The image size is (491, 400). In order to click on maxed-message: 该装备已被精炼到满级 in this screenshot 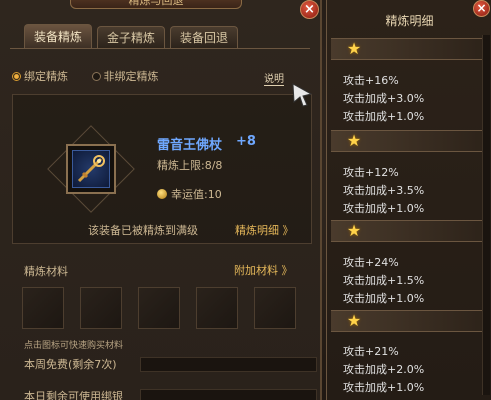, I will do `click(143, 230)`.